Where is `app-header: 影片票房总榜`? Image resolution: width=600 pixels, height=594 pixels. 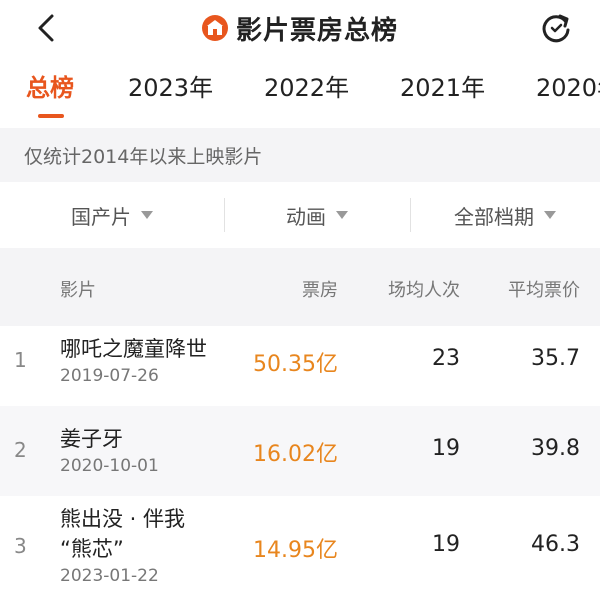
app-header: 影片票房总榜 is located at coordinates (300, 29).